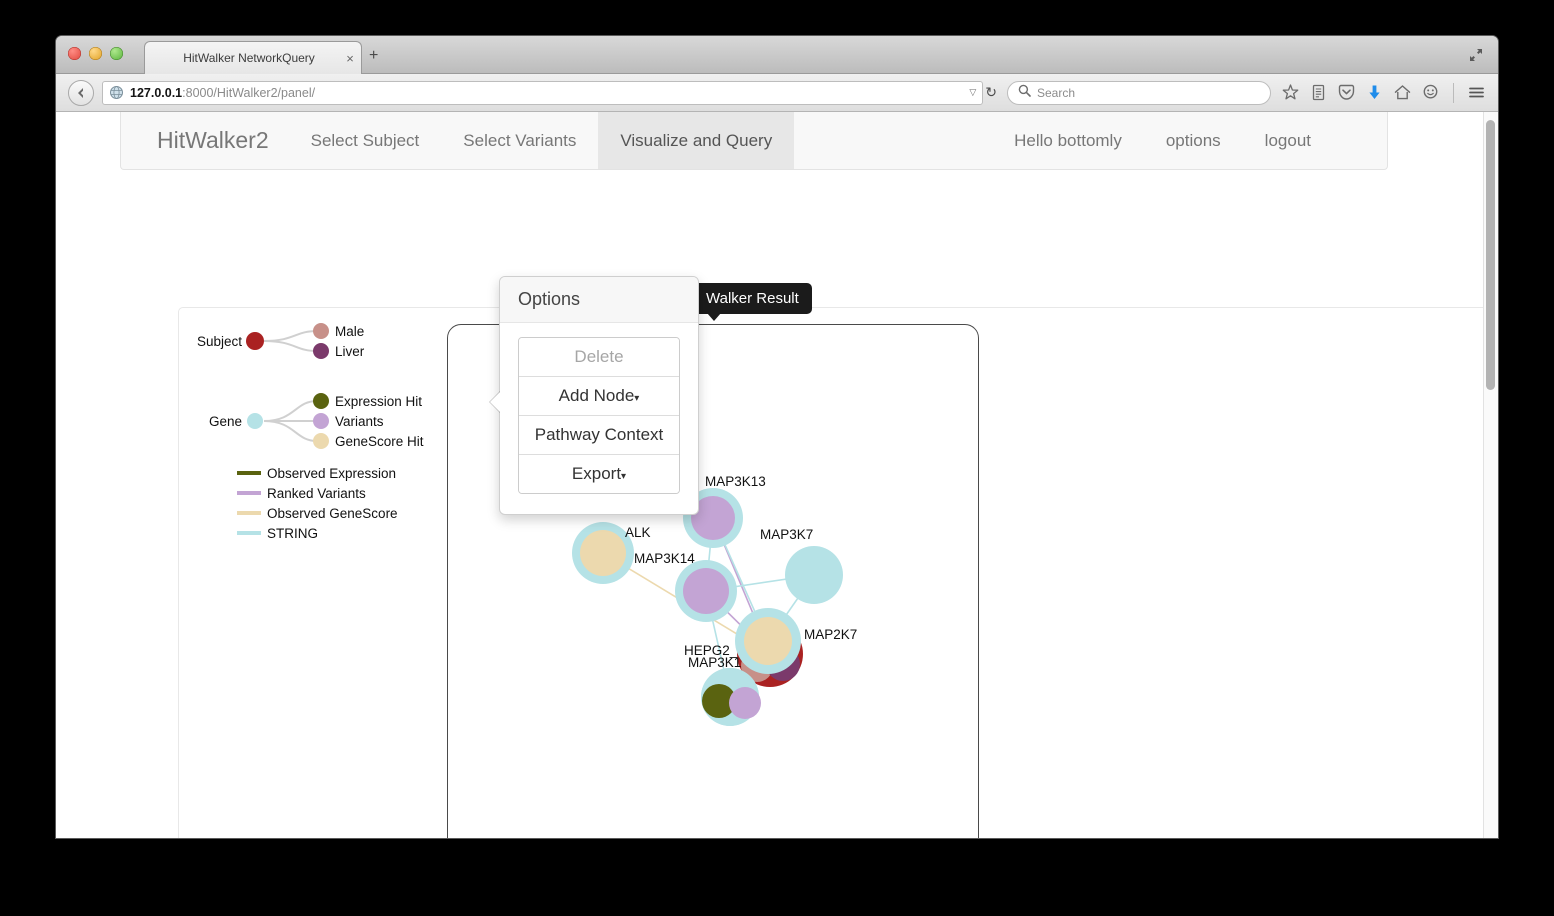 This screenshot has height=916, width=1554. I want to click on browser-toolbar-icons, so click(1383, 92).